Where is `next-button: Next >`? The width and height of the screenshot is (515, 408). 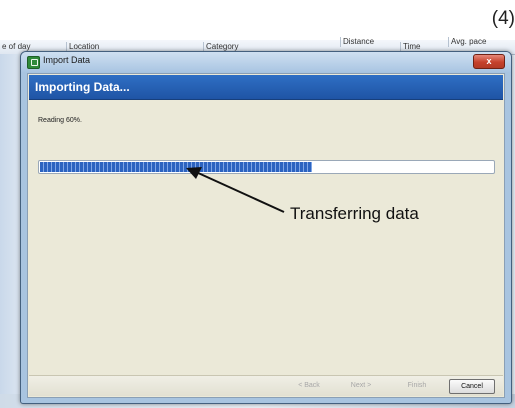
next-button: Next > is located at coordinates (361, 385).